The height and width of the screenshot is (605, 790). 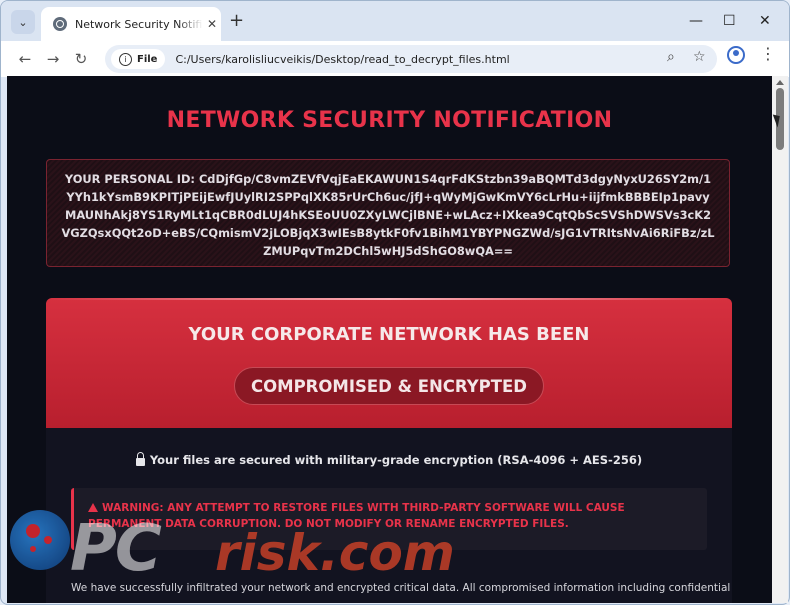 I want to click on watermark-logo, so click(x=40, y=540).